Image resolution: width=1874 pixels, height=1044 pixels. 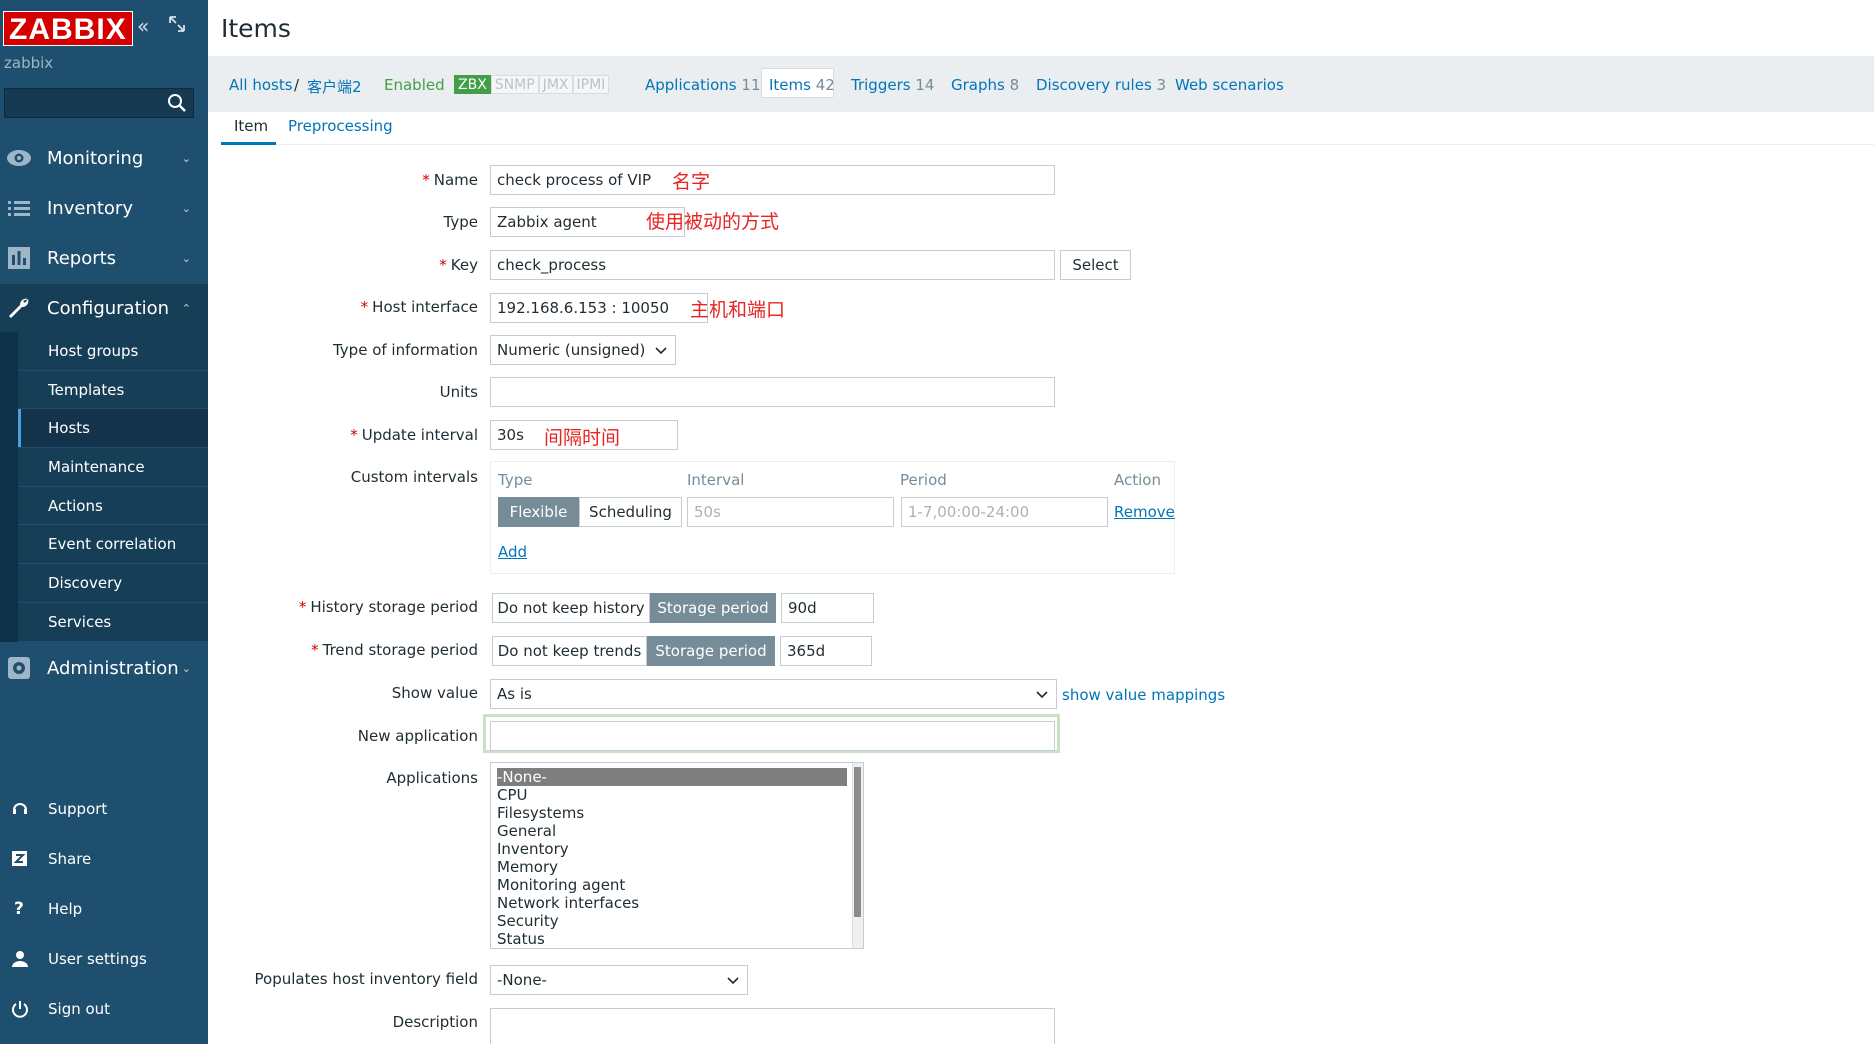 I want to click on collapse-sidebar-icon: «, so click(x=143, y=26).